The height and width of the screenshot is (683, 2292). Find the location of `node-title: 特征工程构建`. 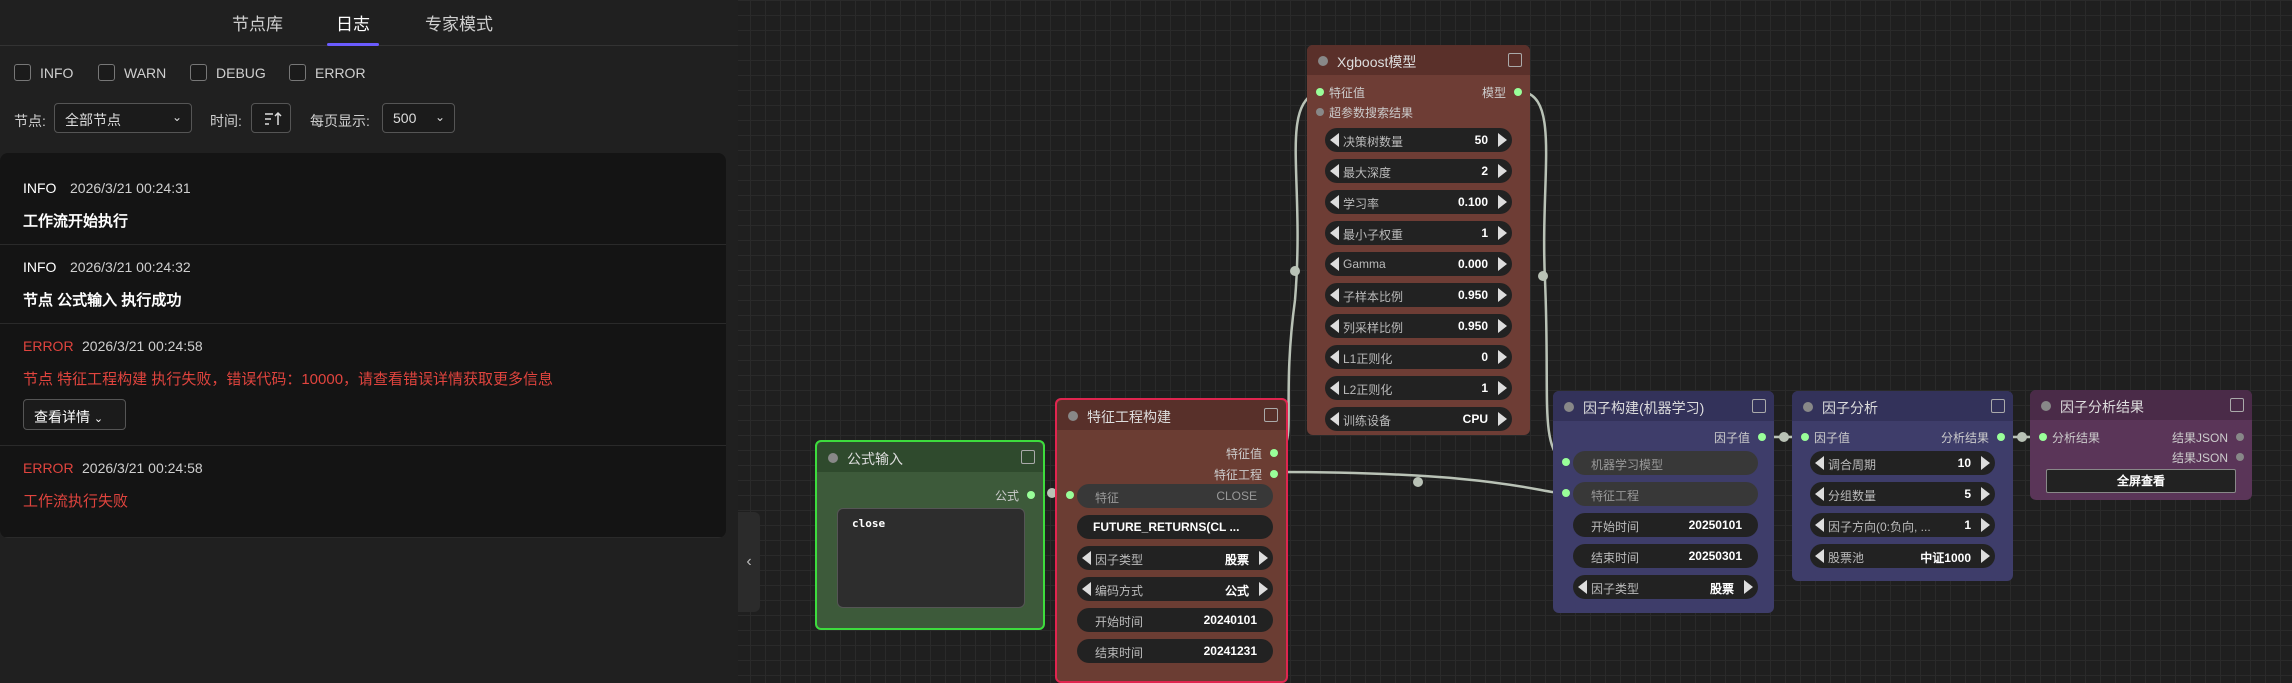

node-title: 特征工程构建 is located at coordinates (1129, 417).